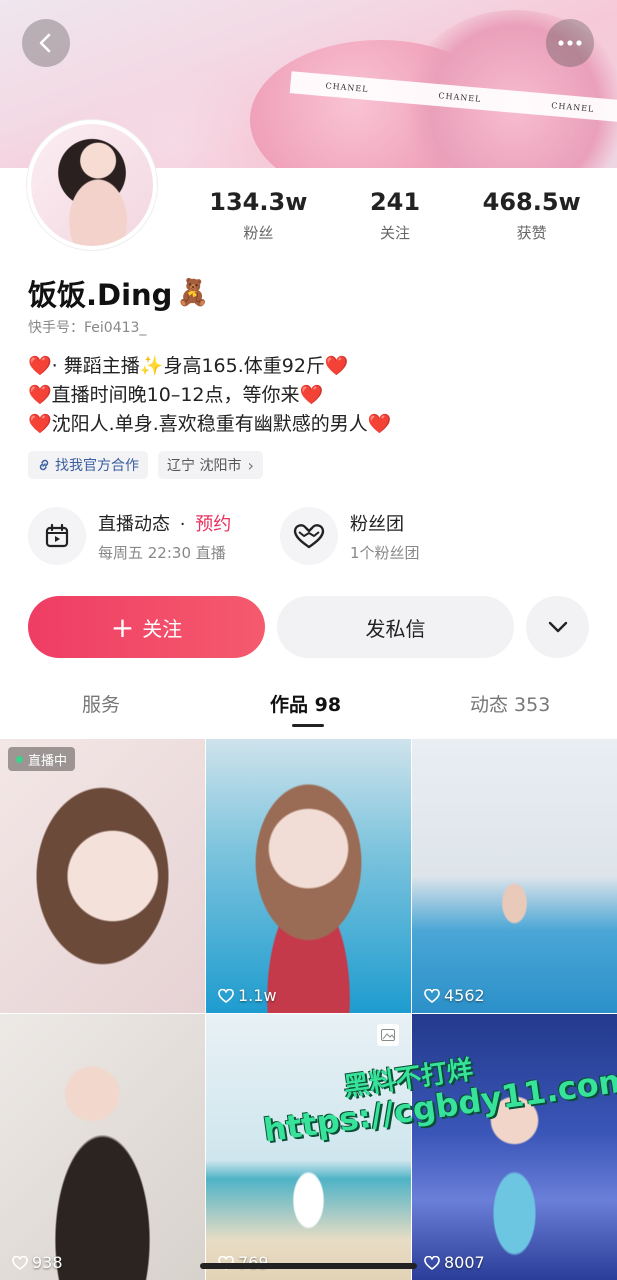 This screenshot has width=617, height=1280. I want to click on live-label: 直播中, so click(48, 761).